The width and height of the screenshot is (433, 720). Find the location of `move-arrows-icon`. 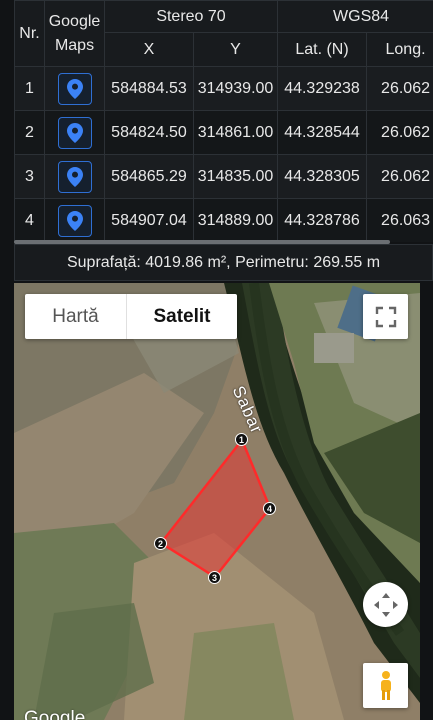

move-arrows-icon is located at coordinates (385, 604).